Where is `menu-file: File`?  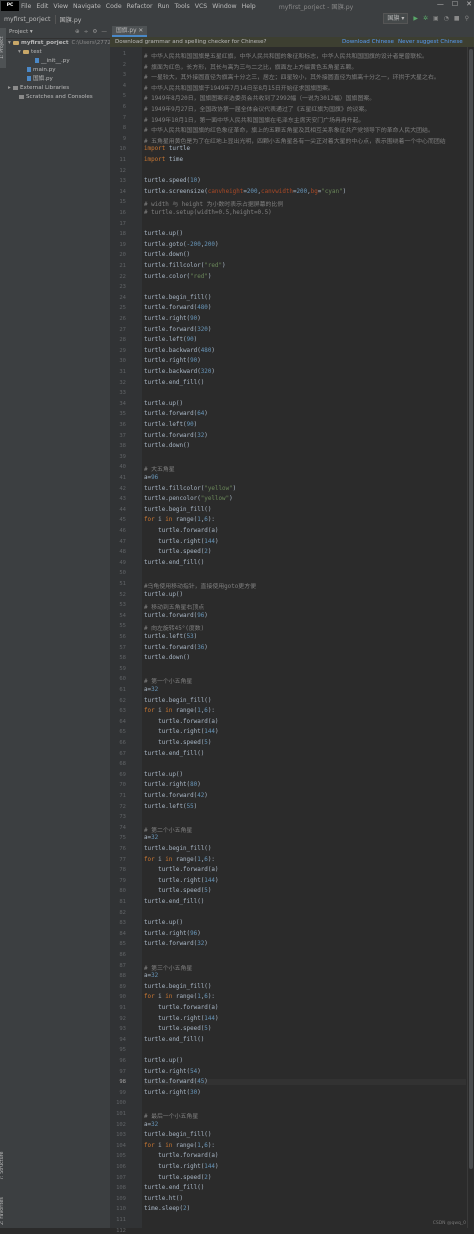 menu-file: File is located at coordinates (26, 6).